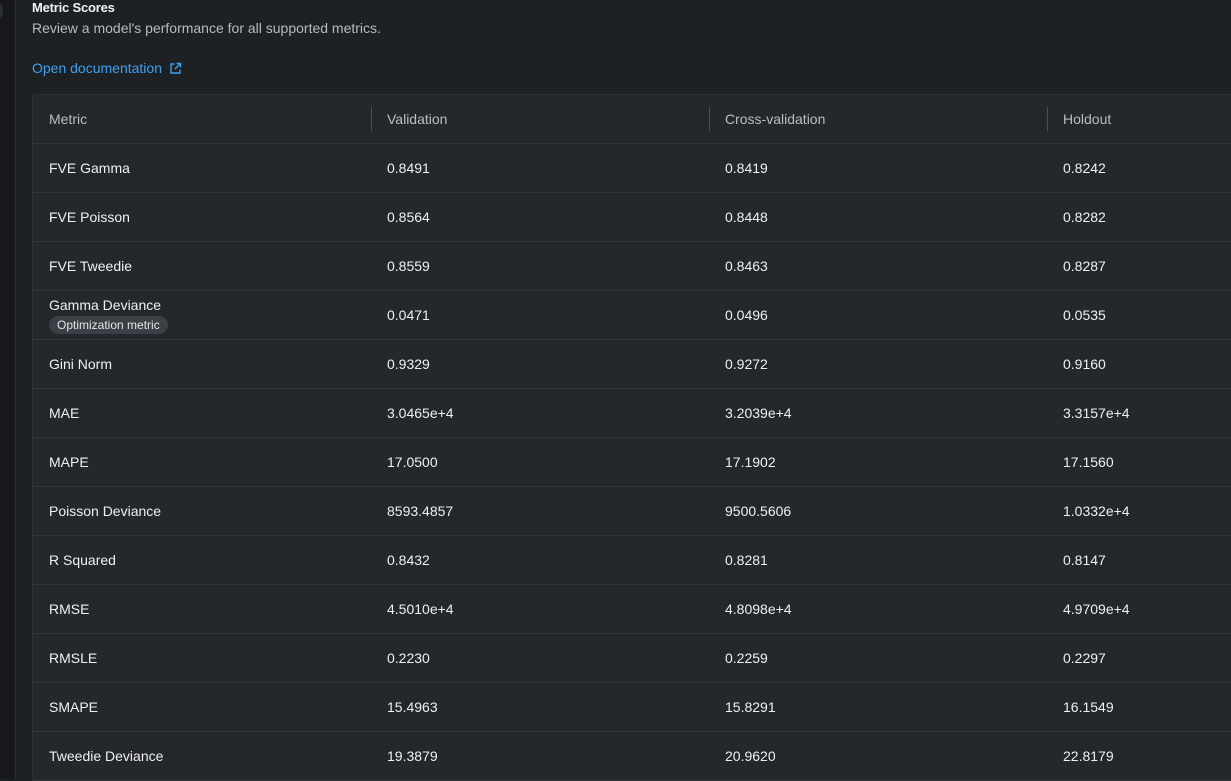  What do you see at coordinates (878, 168) in the screenshot?
I see `cross-validation-cell: 0.8419` at bounding box center [878, 168].